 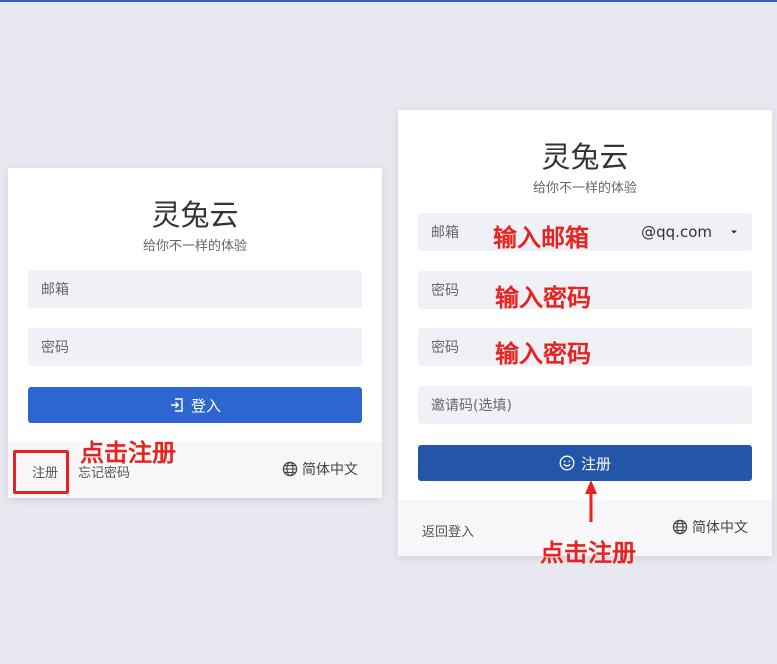 I want to click on caret-down-icon, so click(x=734, y=232).